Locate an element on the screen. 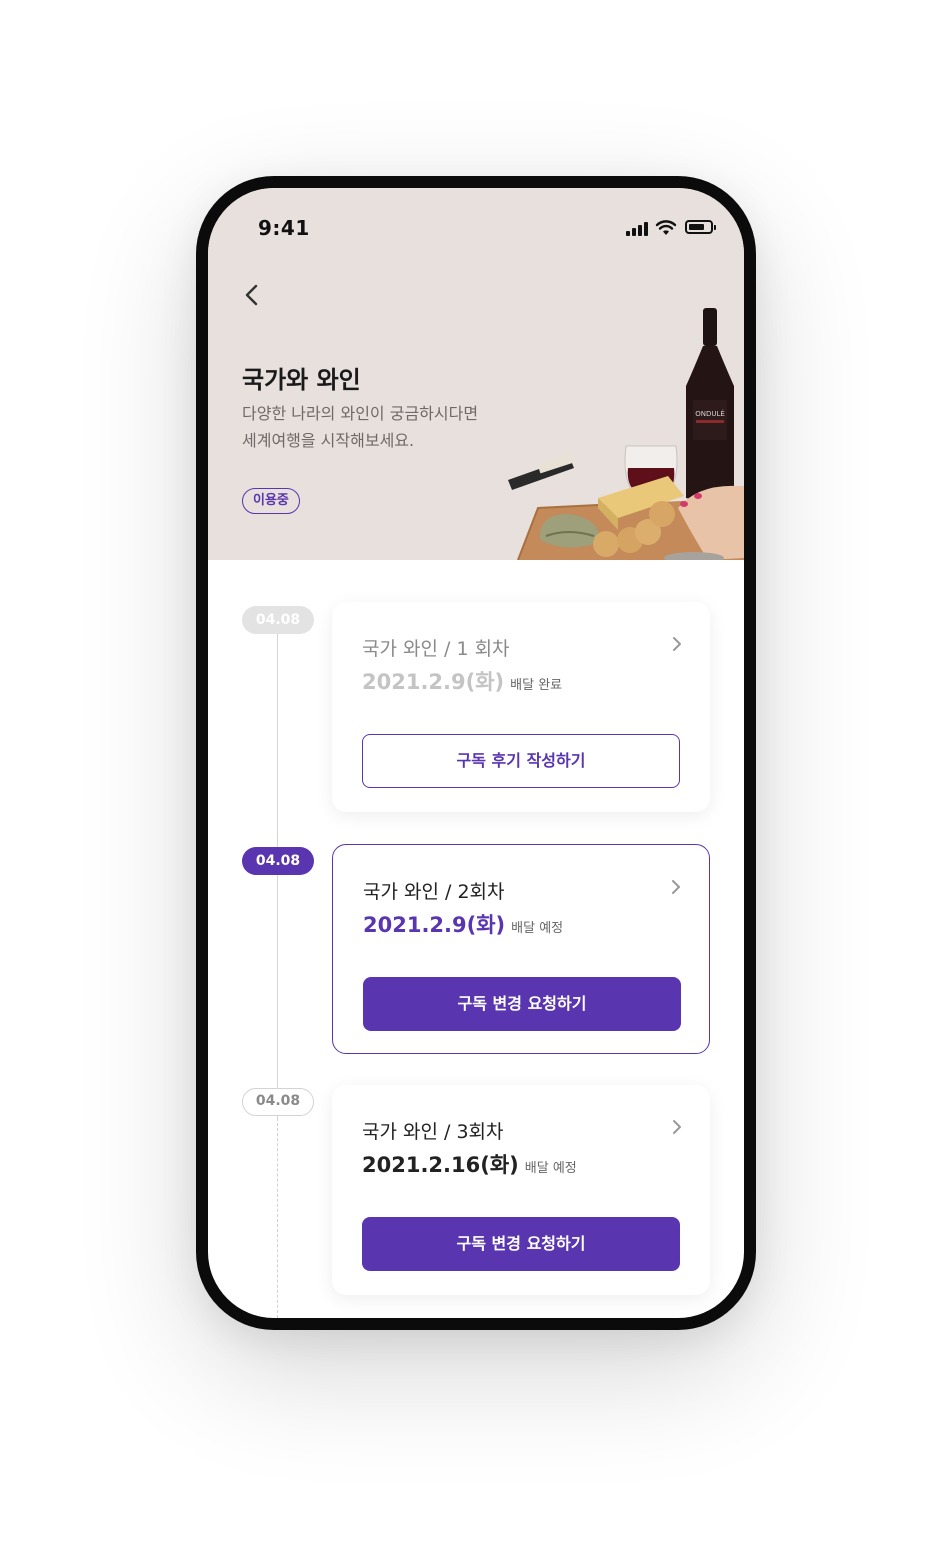 The image size is (950, 1542). delivery-date: 2021.2.16(화) is located at coordinates (440, 1165).